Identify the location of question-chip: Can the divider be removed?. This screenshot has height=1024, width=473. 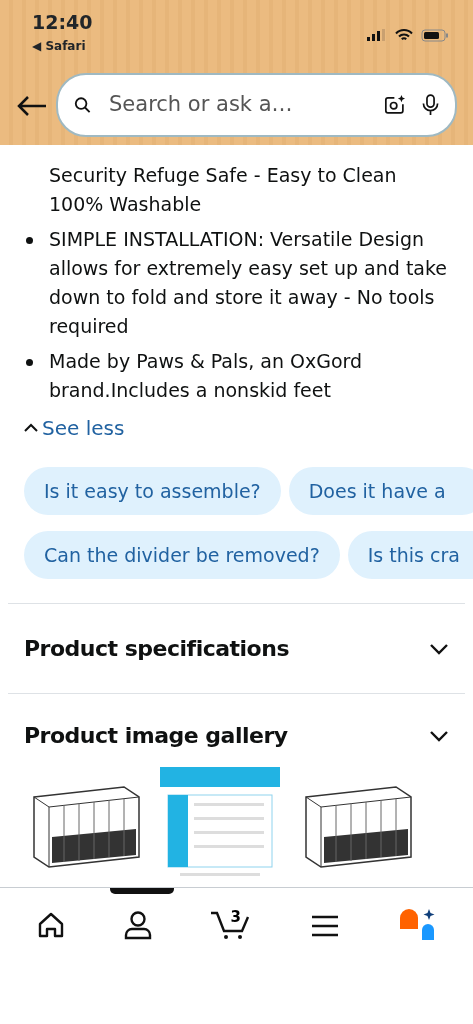
(182, 555).